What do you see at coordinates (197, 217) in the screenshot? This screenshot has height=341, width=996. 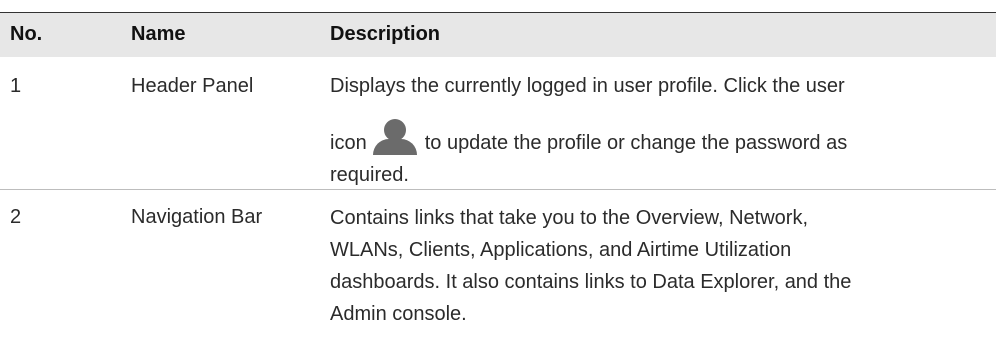 I see `row-name: Navigation Bar` at bounding box center [197, 217].